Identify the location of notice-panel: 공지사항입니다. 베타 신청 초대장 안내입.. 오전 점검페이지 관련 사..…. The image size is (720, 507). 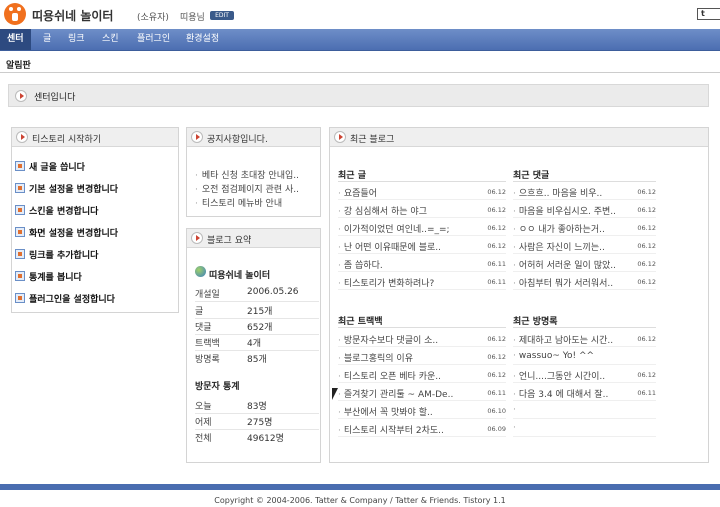
(253, 172).